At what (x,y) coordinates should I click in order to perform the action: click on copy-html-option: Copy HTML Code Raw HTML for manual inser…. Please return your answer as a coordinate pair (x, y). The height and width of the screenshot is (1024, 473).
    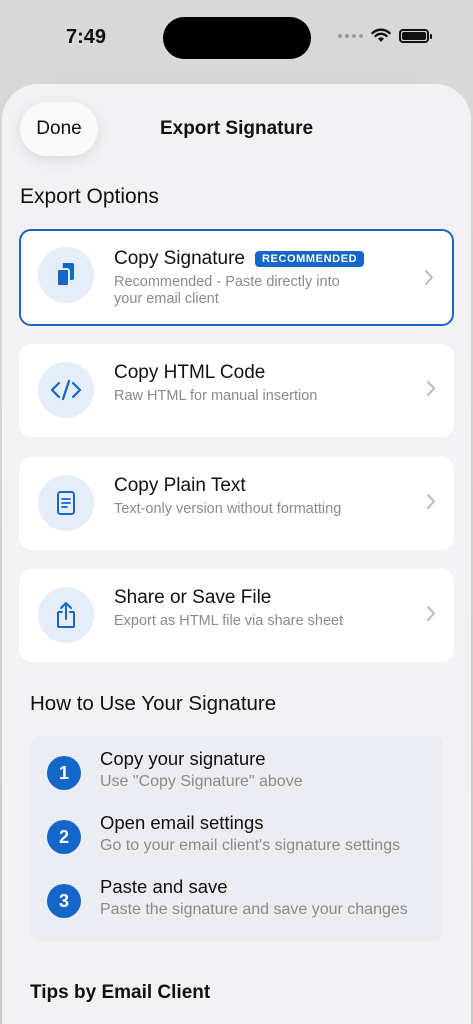
    Looking at the image, I should click on (236, 390).